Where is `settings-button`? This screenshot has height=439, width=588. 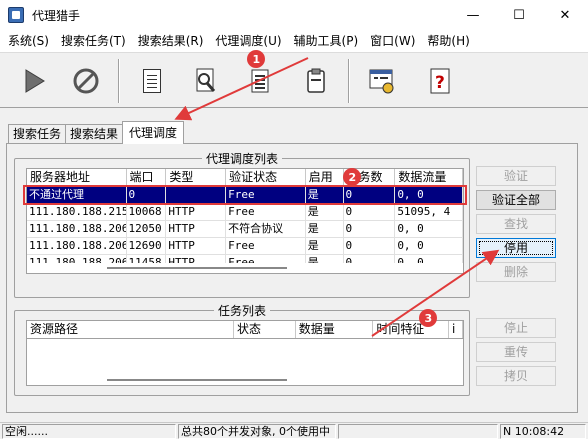 settings-button is located at coordinates (382, 81).